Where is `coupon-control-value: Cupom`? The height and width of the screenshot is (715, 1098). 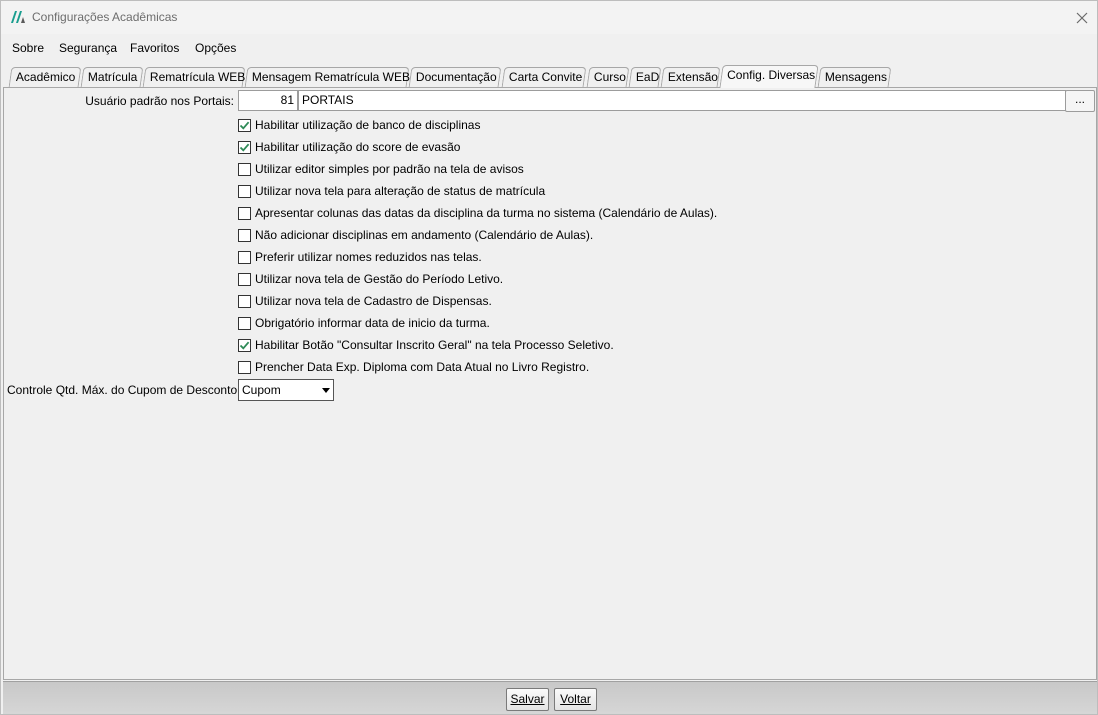
coupon-control-value: Cupom is located at coordinates (261, 390).